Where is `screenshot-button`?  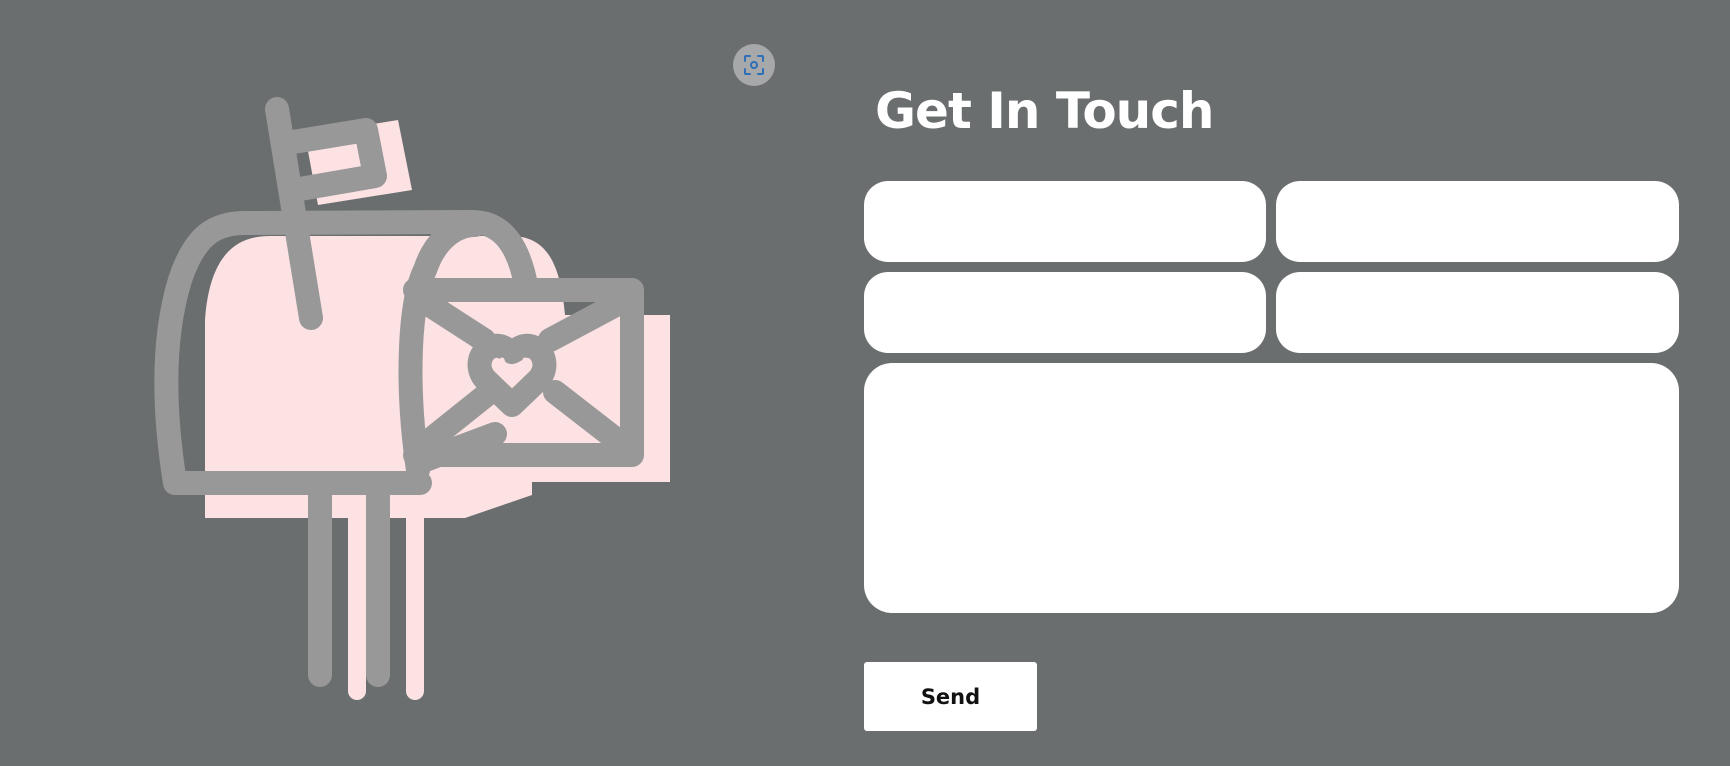 screenshot-button is located at coordinates (754, 65).